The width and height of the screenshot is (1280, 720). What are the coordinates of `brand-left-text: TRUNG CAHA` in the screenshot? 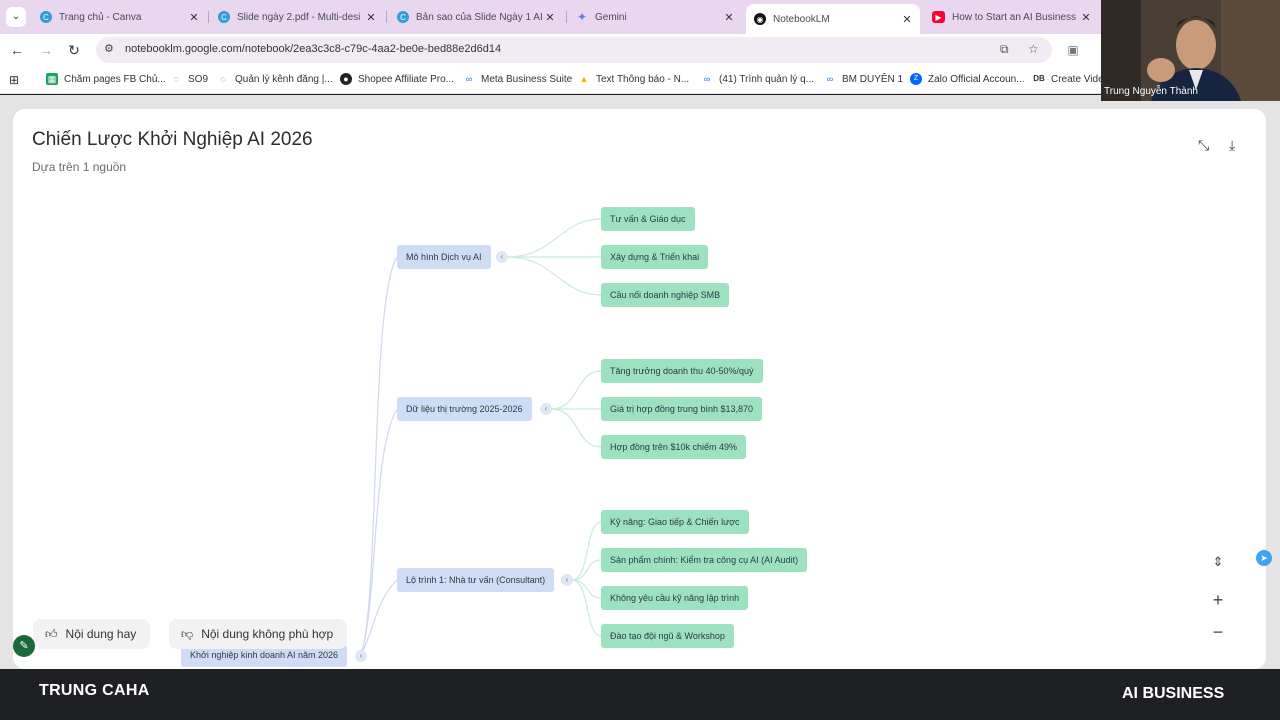 It's located at (94, 690).